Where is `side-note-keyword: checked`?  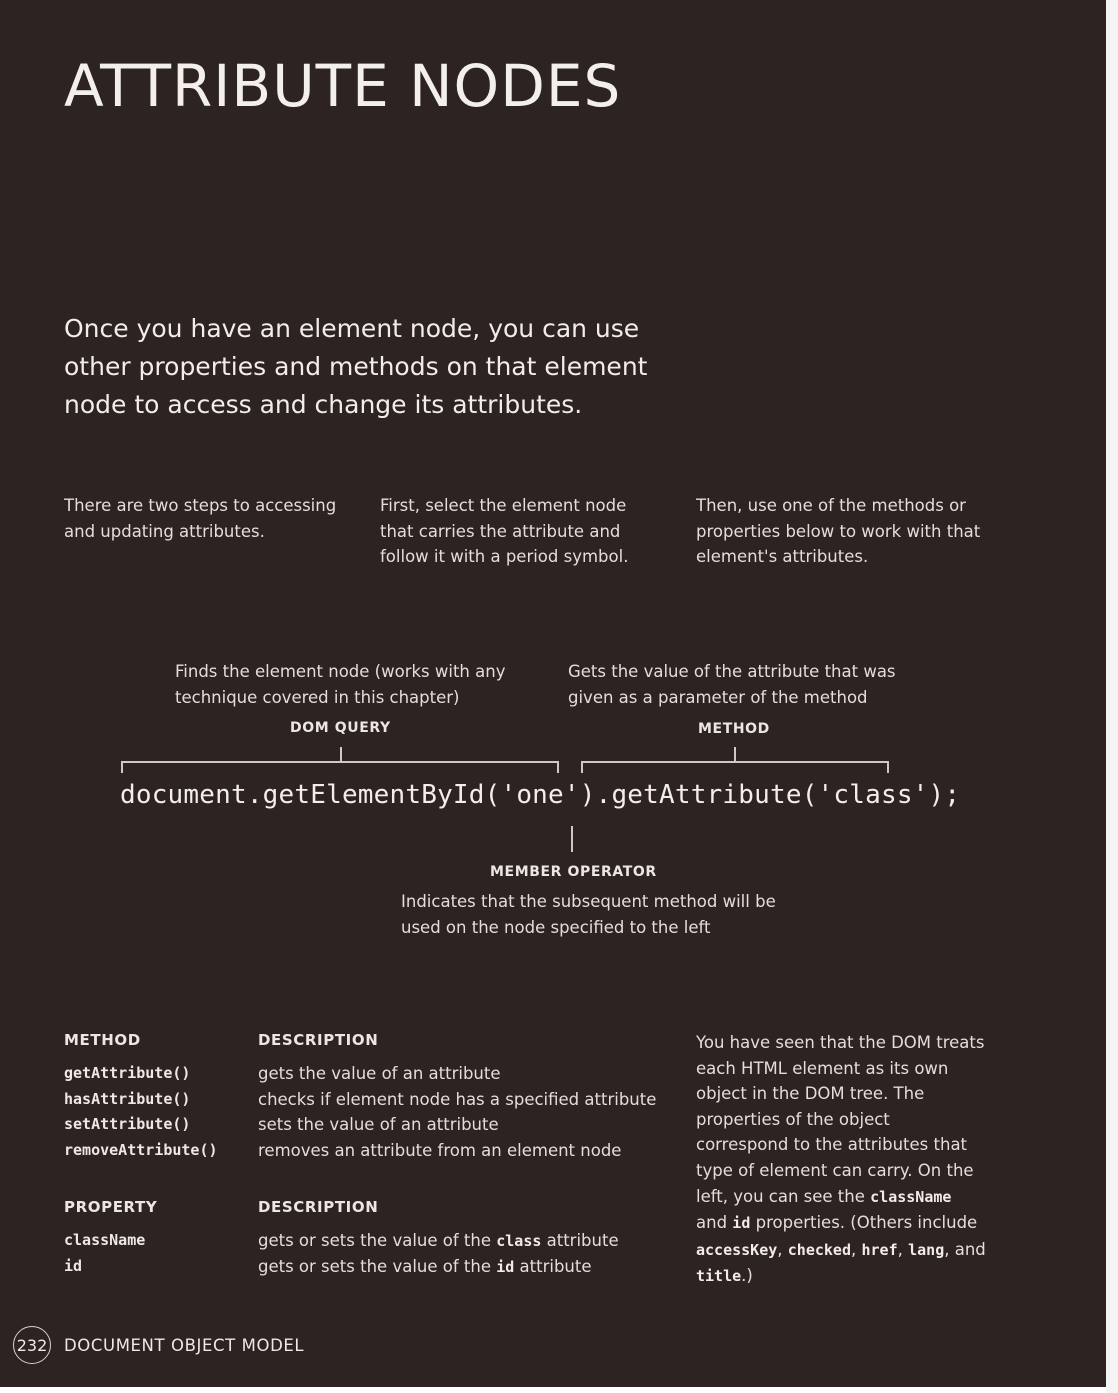 side-note-keyword: checked is located at coordinates (819, 1249).